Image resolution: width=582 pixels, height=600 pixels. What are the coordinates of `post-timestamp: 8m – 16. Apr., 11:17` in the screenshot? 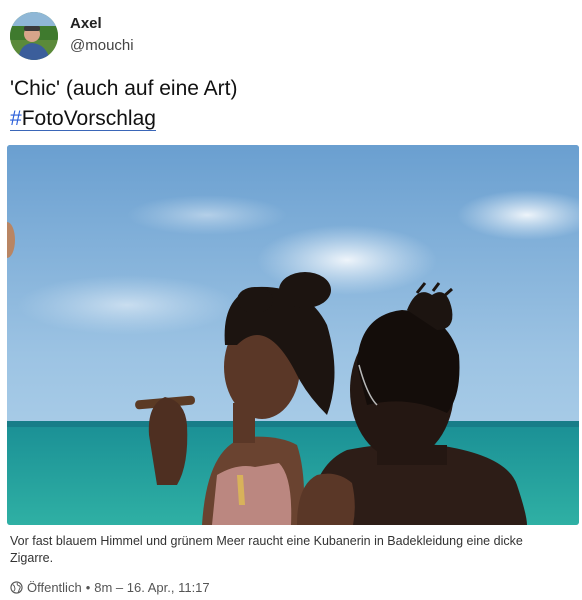 It's located at (151, 587).